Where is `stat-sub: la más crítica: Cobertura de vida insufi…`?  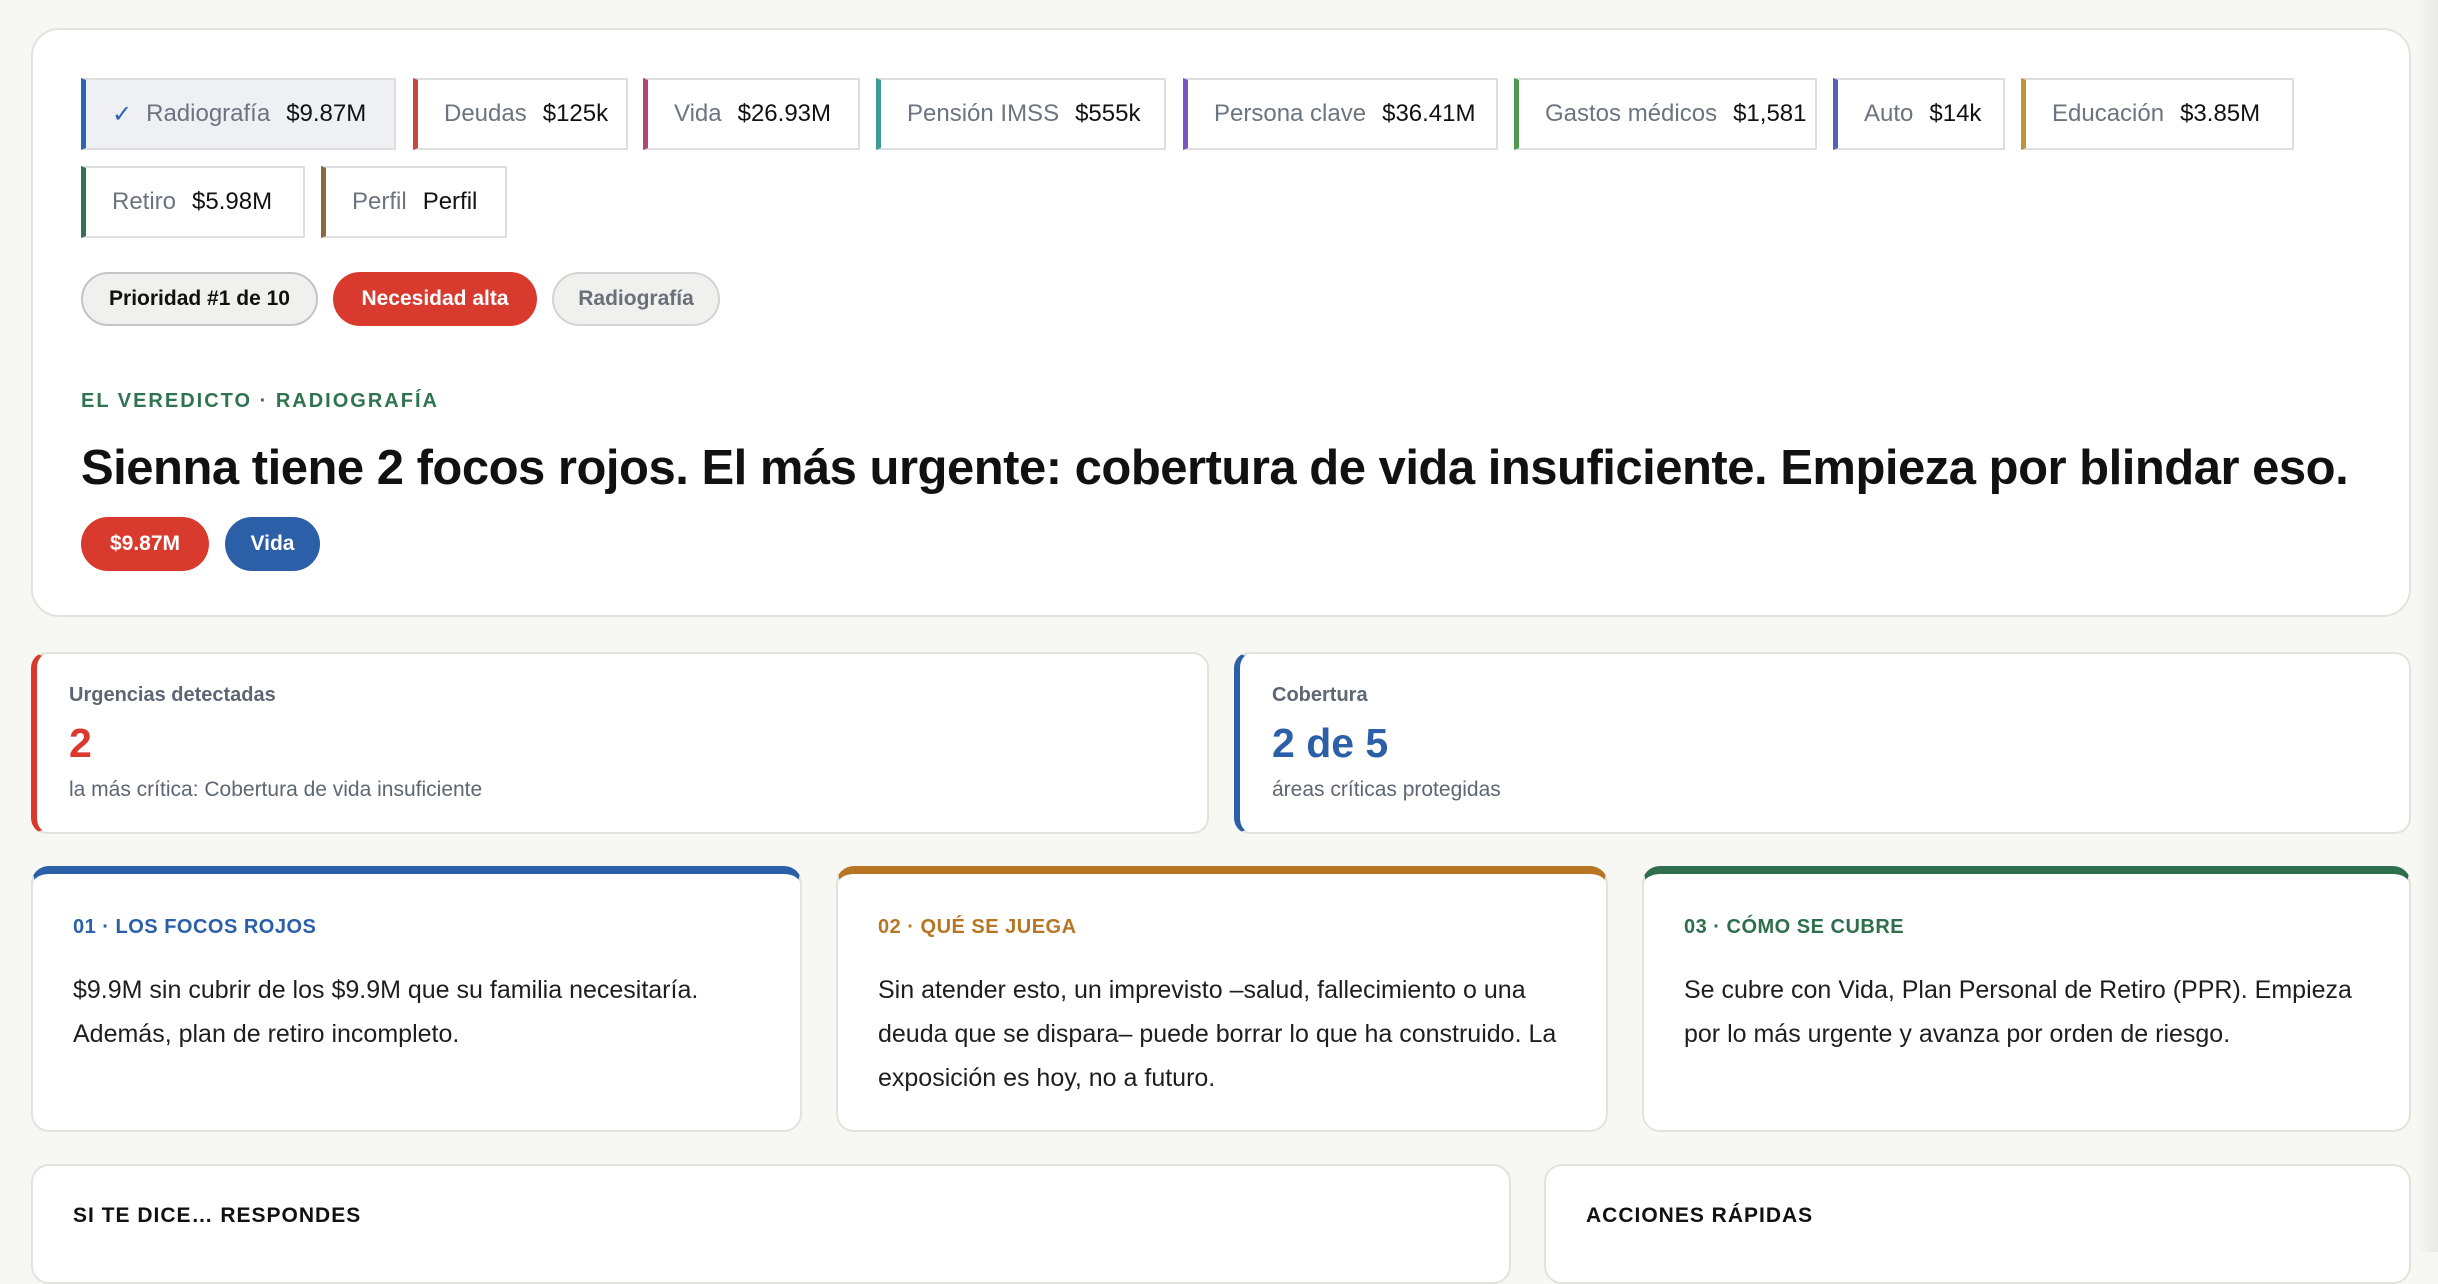 stat-sub: la más crítica: Cobertura de vida insufi… is located at coordinates (276, 789).